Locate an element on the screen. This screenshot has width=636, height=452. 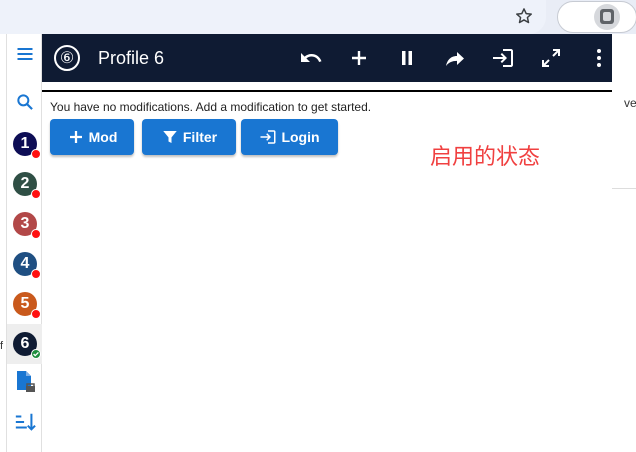
filter-icon is located at coordinates (170, 137).